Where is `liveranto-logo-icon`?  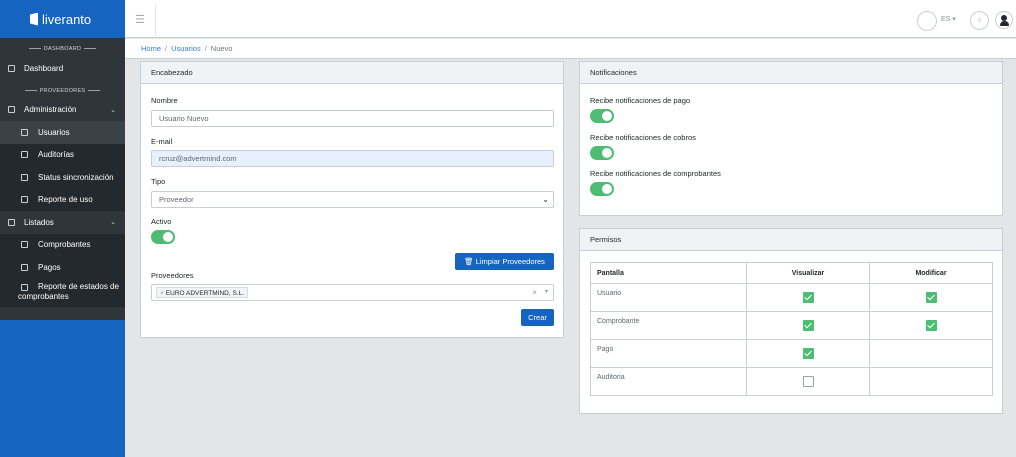 liveranto-logo-icon is located at coordinates (34, 19).